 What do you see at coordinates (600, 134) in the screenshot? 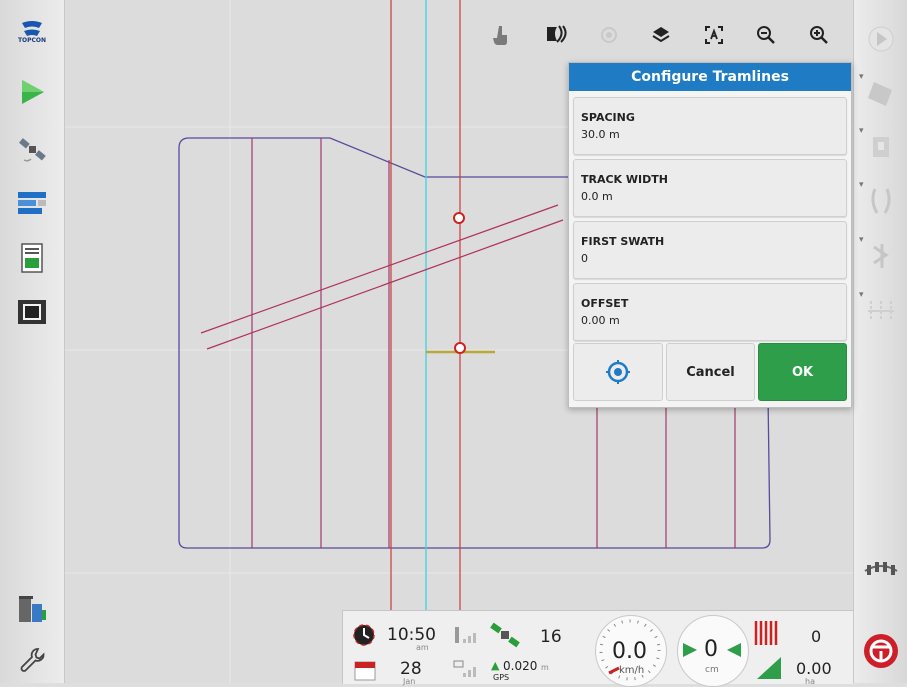
I see `spacing-value: 30.0 m` at bounding box center [600, 134].